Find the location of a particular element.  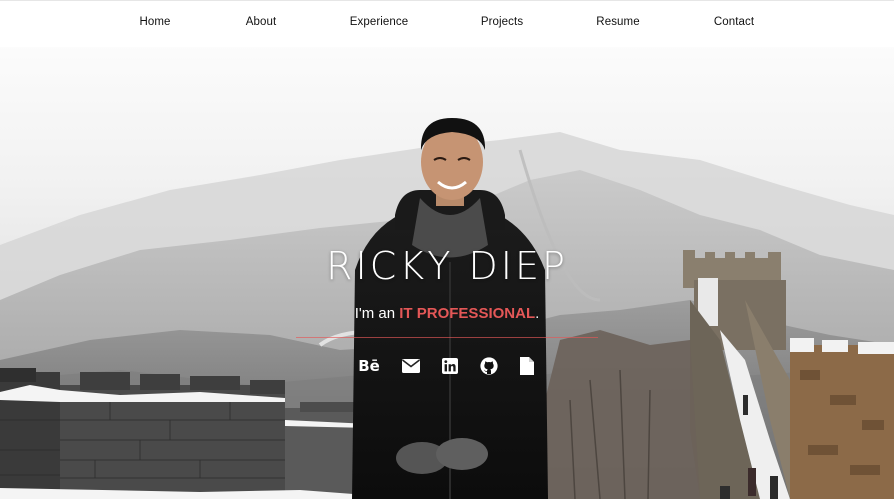

resume-document-link is located at coordinates (527, 366).